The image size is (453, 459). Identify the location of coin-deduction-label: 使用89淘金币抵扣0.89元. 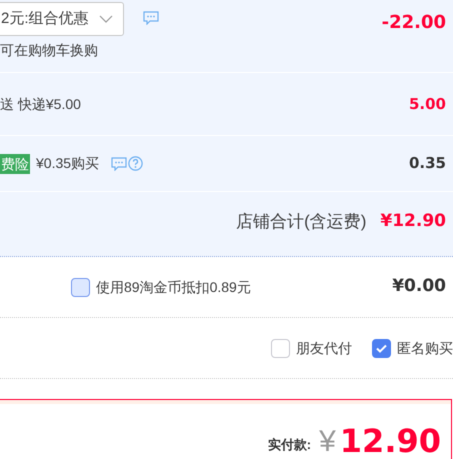
(173, 287).